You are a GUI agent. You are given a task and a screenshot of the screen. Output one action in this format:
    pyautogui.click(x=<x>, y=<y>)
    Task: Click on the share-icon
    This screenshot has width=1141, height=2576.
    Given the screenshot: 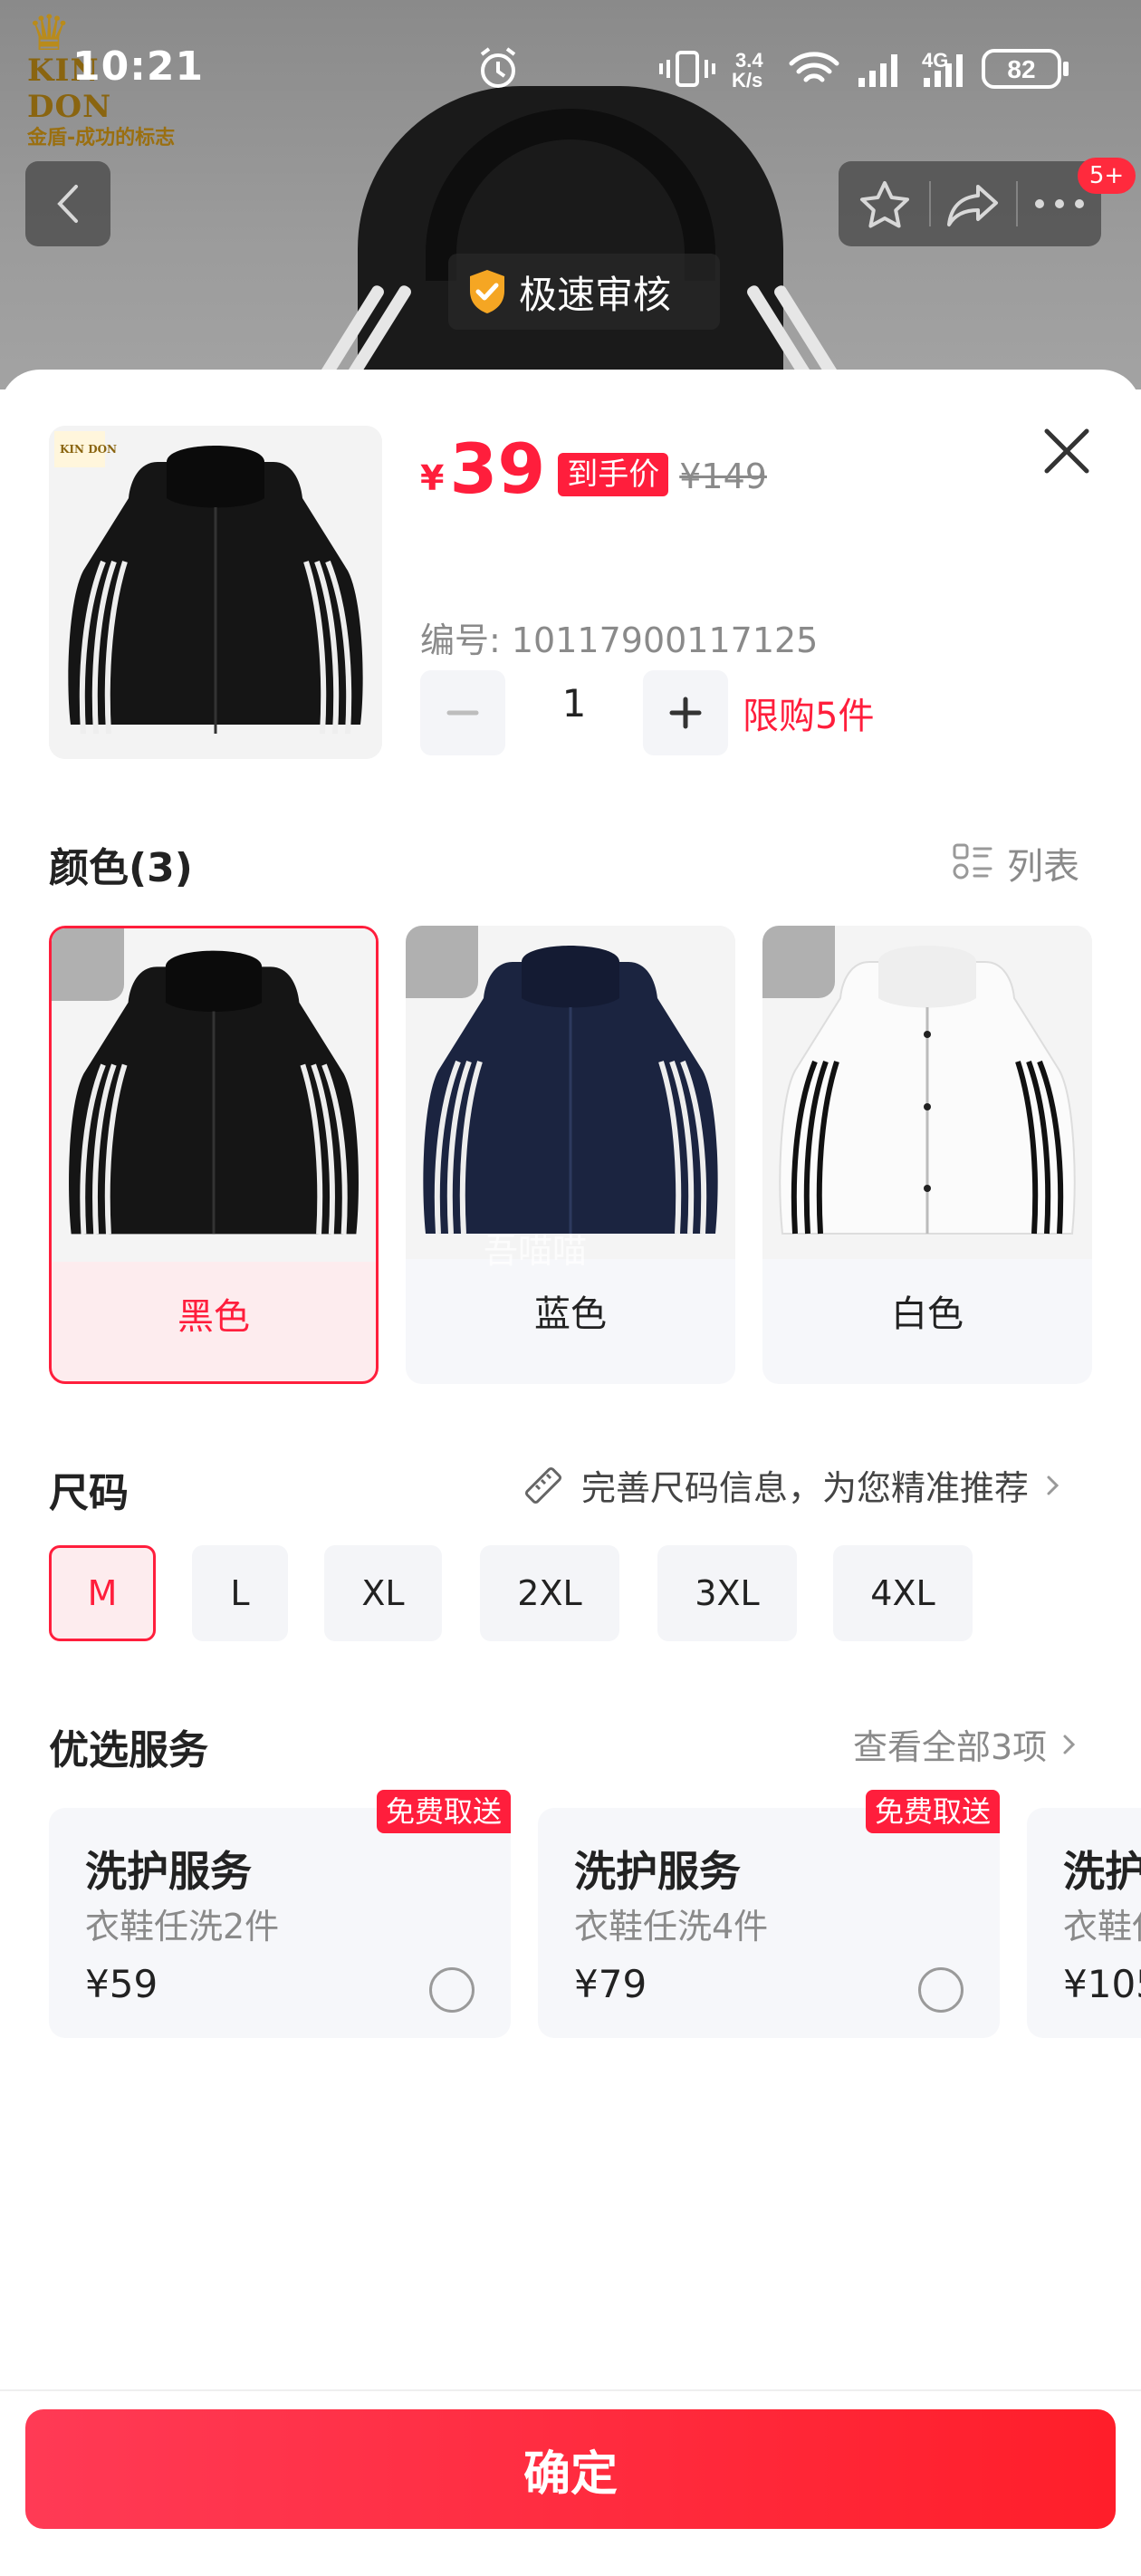 What is the action you would take?
    pyautogui.click(x=973, y=204)
    